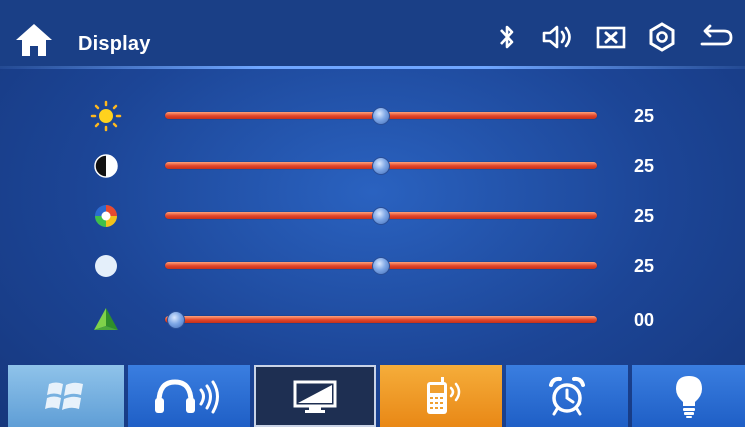  What do you see at coordinates (34, 40) in the screenshot?
I see `home-icon` at bounding box center [34, 40].